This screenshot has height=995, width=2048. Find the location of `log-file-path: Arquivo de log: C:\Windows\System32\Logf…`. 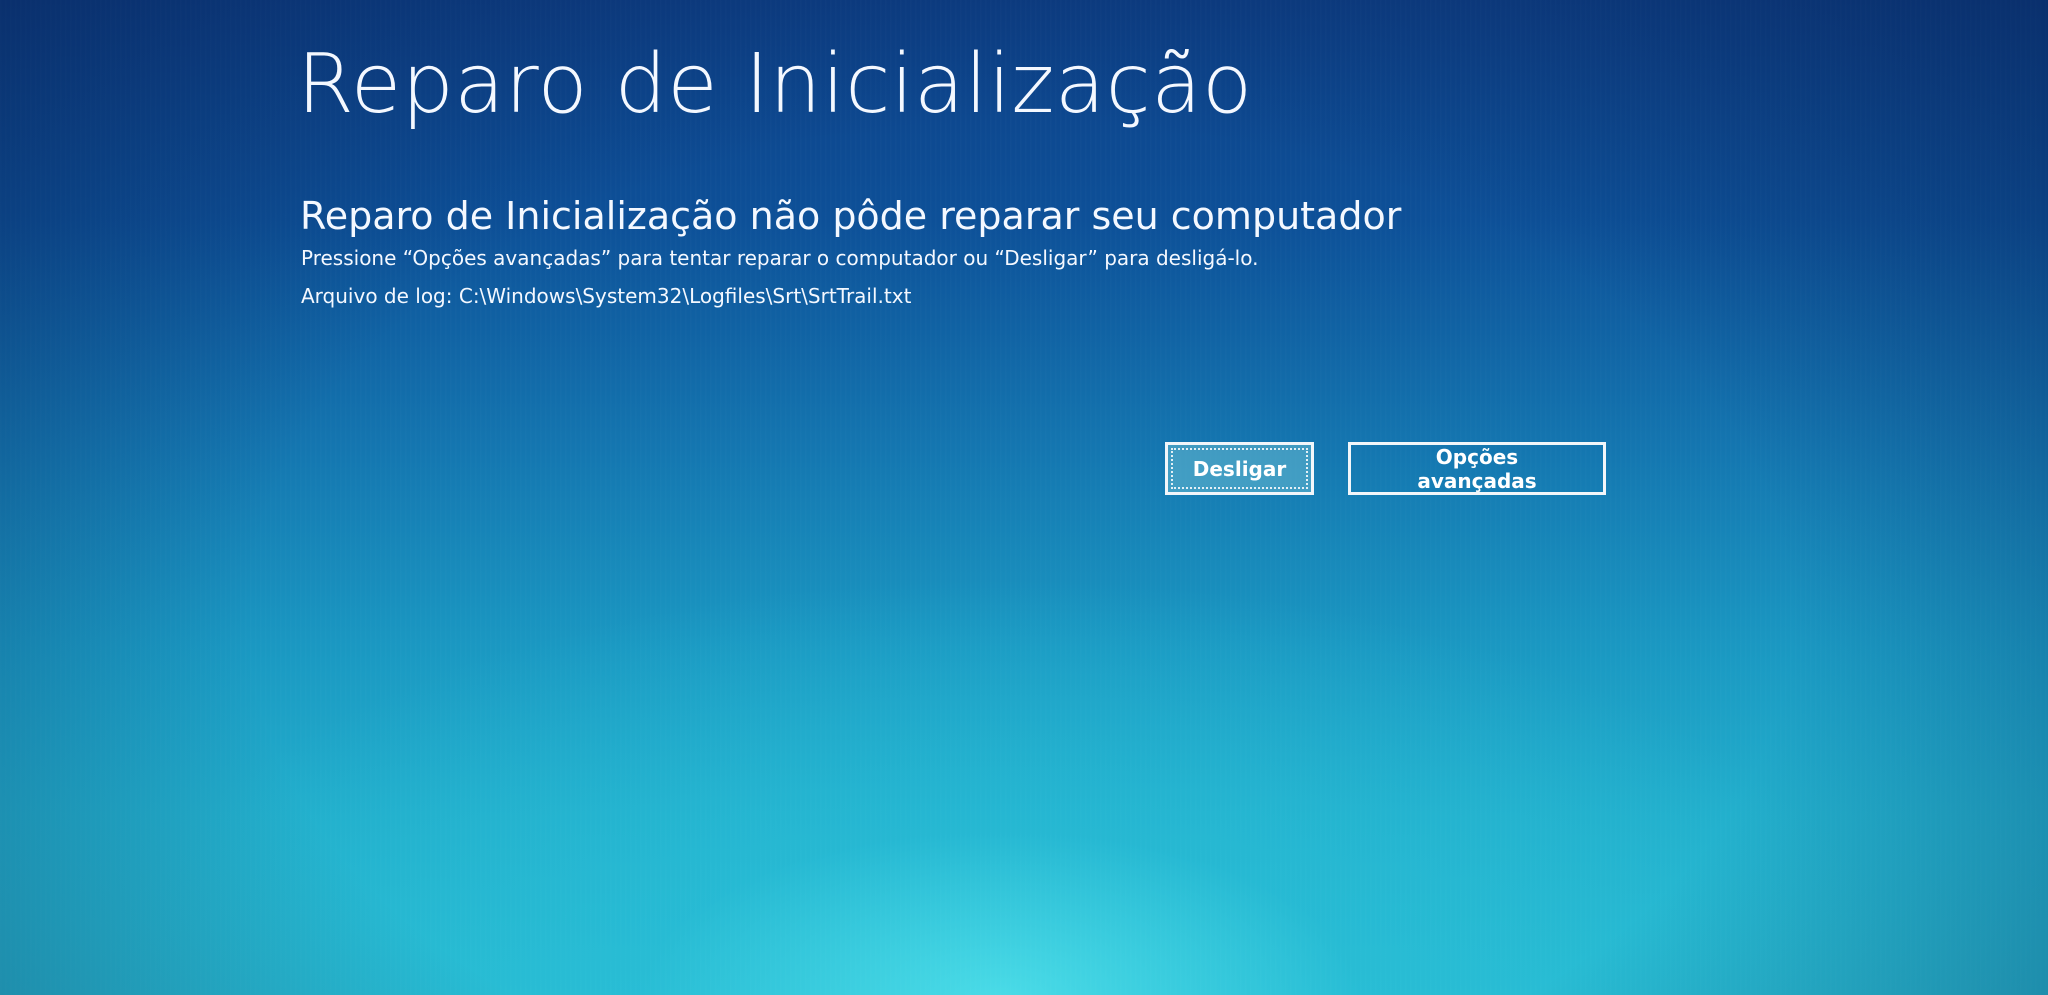

log-file-path: Arquivo de log: C:\Windows\System32\Logf… is located at coordinates (606, 295).